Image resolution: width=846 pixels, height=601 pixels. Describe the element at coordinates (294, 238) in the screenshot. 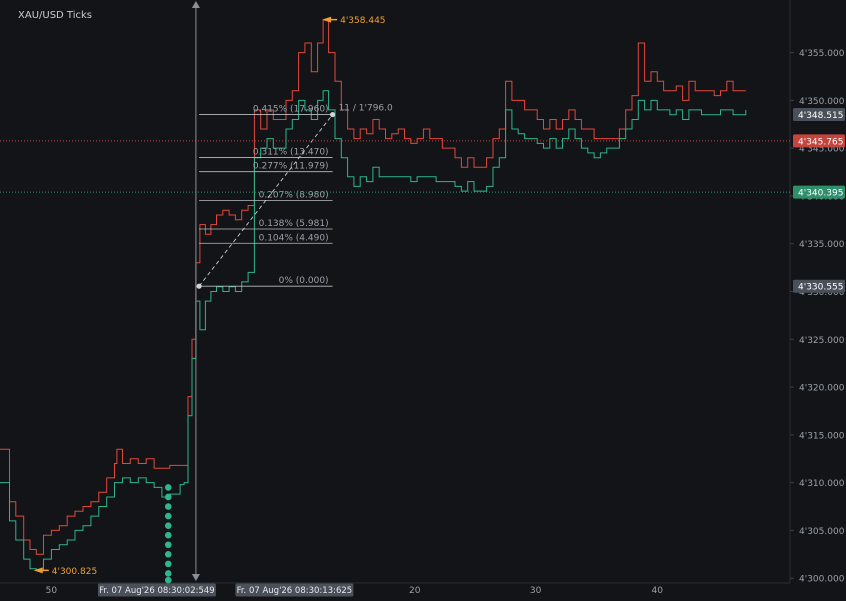

I see `fib-level-label: 0.104% (4.490)` at that location.